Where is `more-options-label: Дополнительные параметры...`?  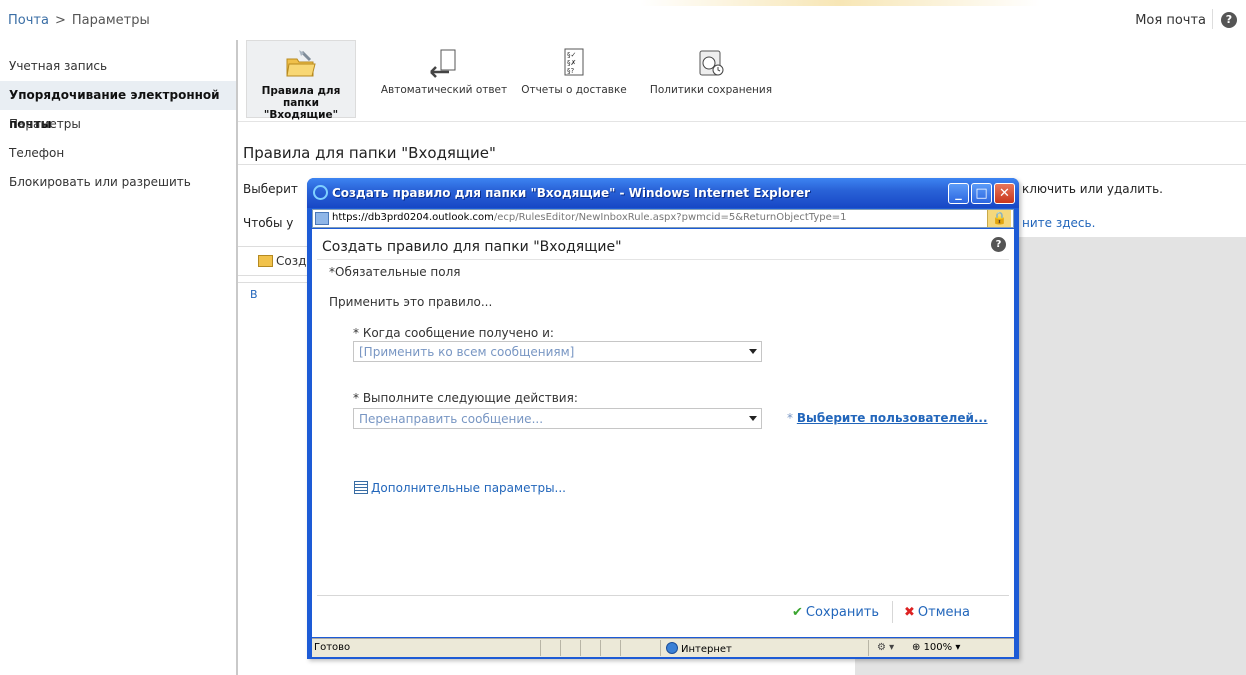 more-options-label: Дополнительные параметры... is located at coordinates (468, 488).